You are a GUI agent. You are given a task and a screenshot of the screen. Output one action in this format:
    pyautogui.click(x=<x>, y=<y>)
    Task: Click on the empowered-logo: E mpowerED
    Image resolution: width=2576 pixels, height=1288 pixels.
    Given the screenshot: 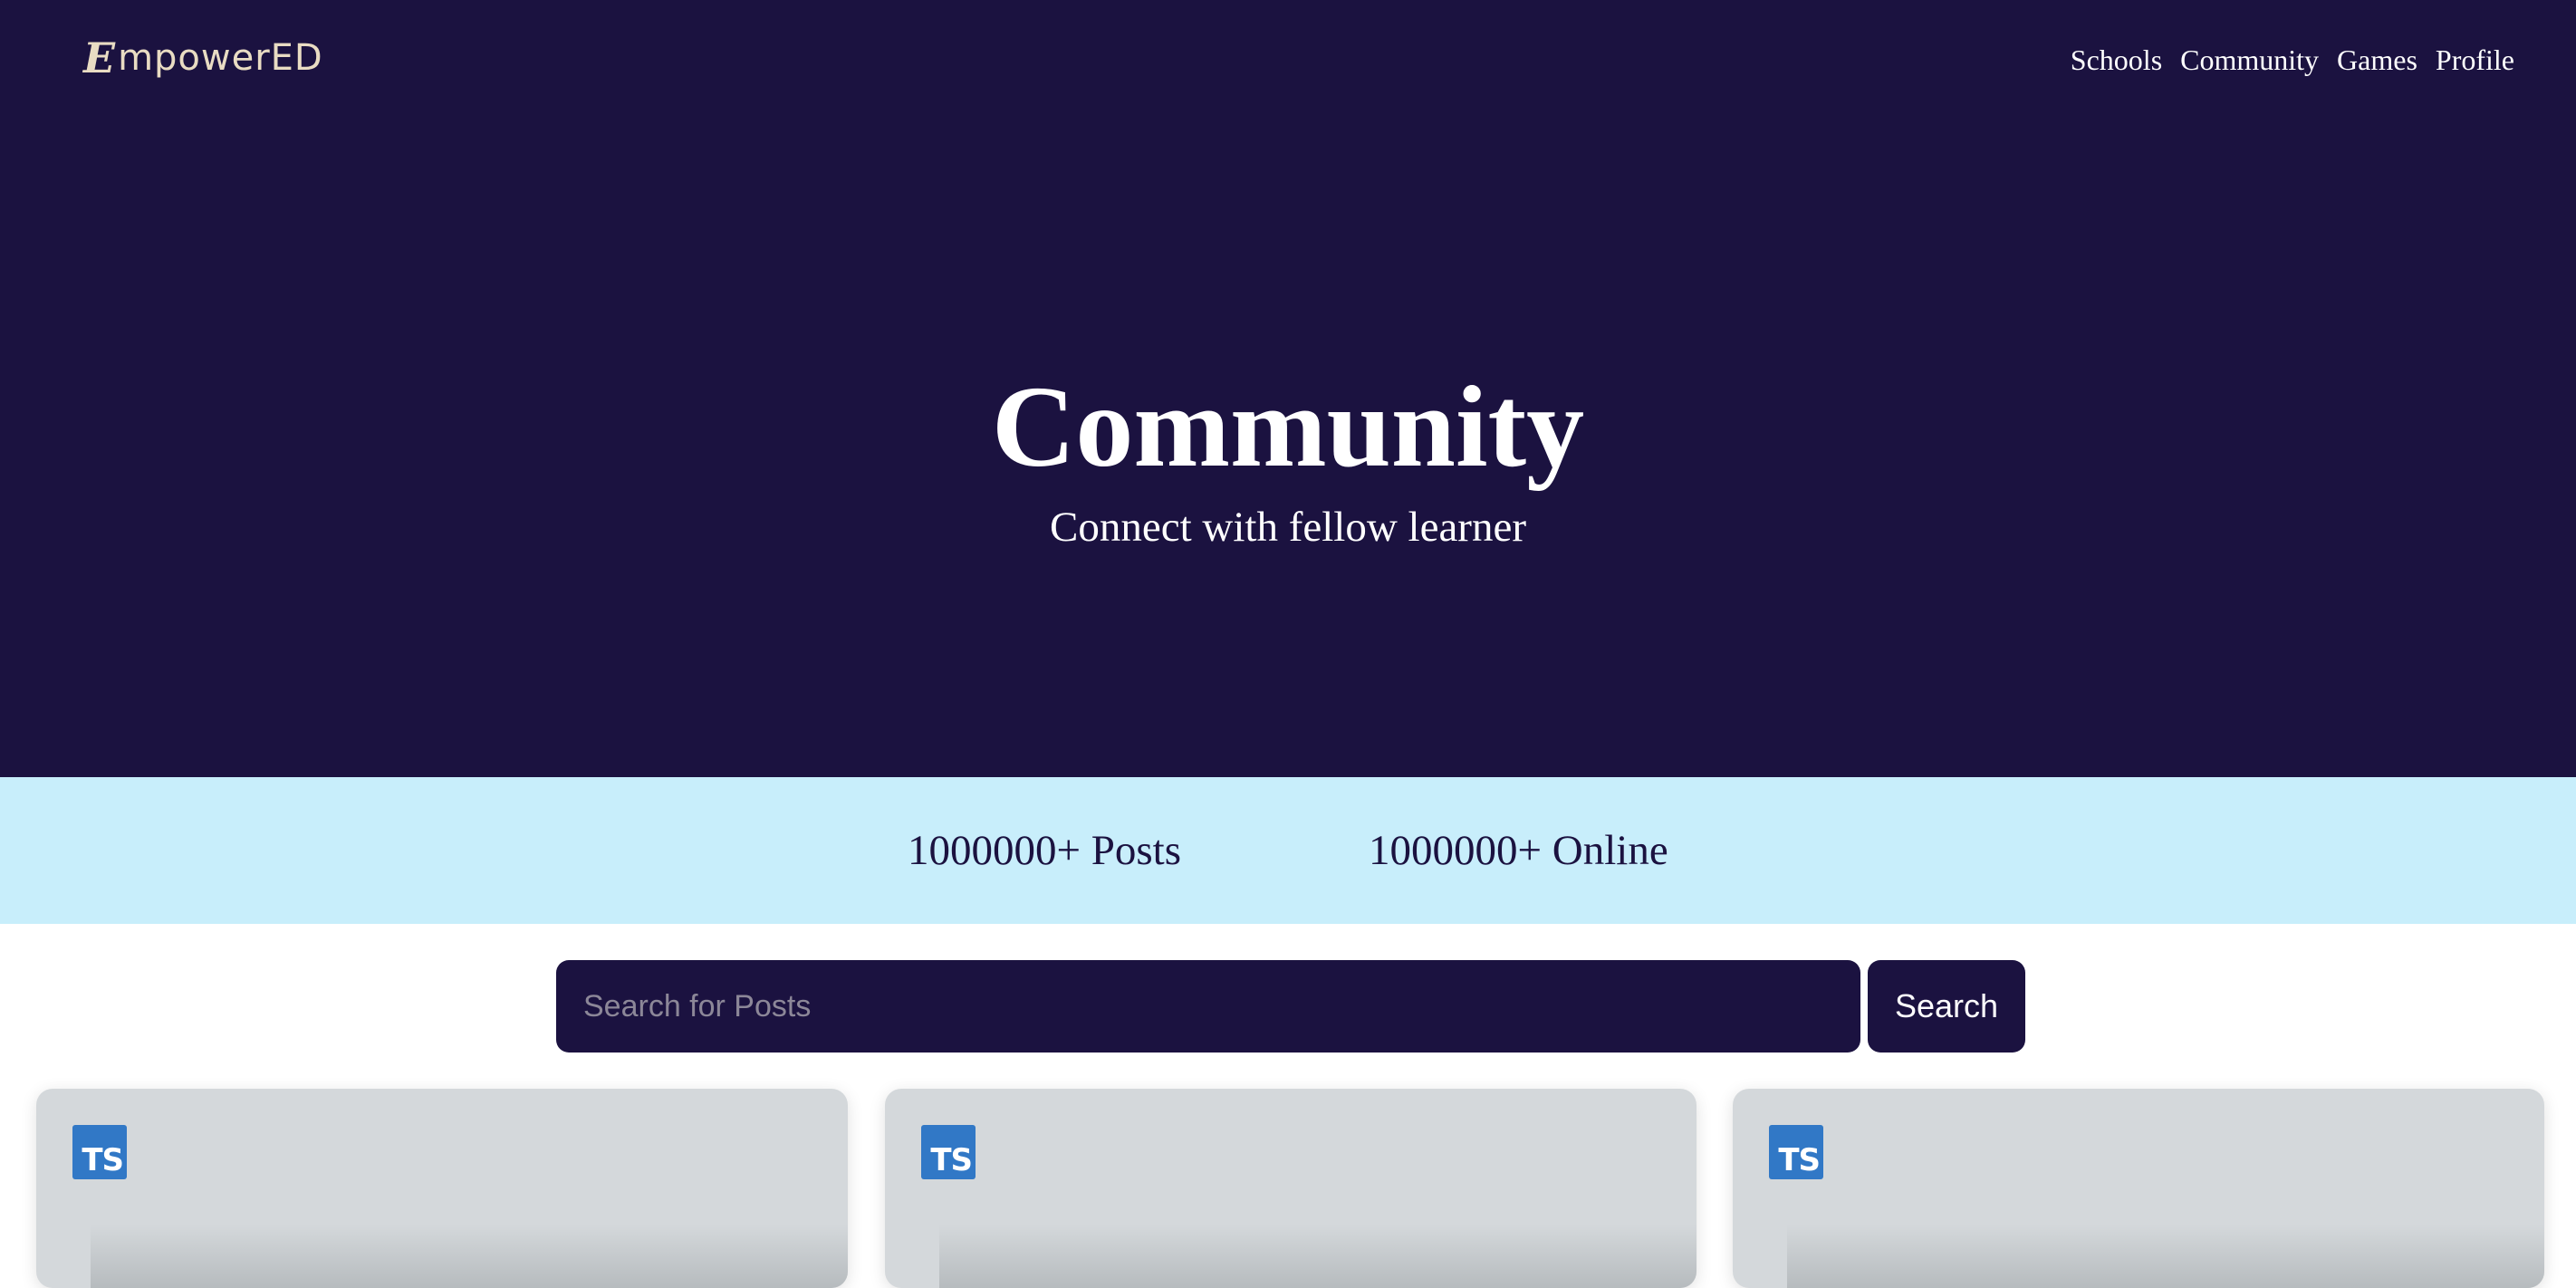 What is the action you would take?
    pyautogui.click(x=203, y=58)
    